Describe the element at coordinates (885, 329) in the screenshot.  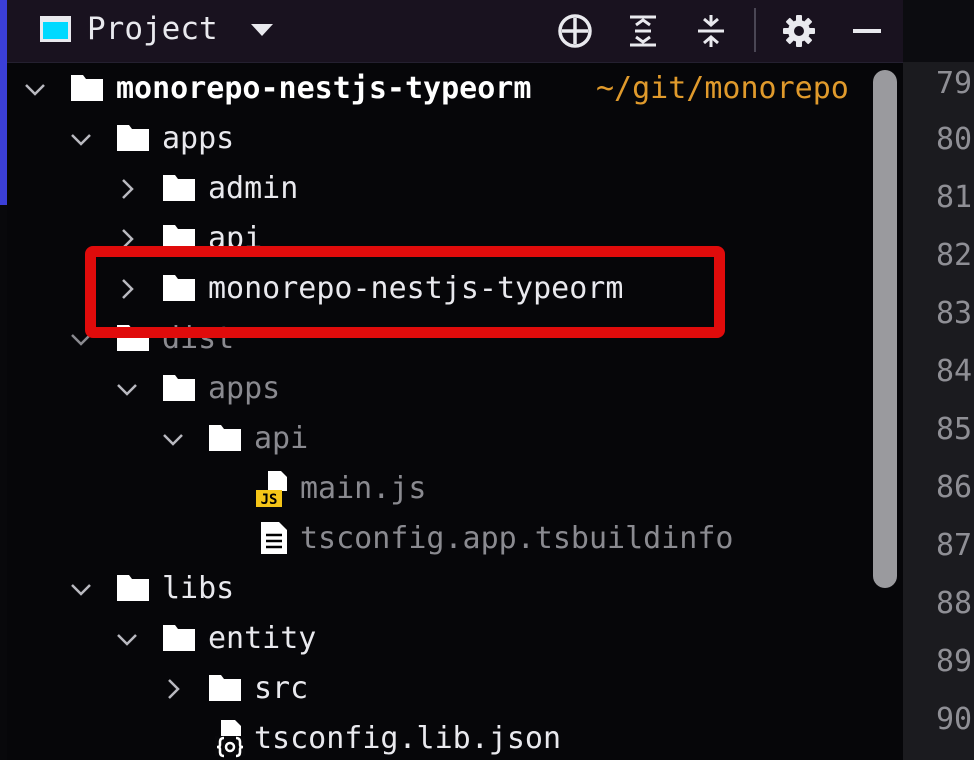
I see `tree-scrollbar` at that location.